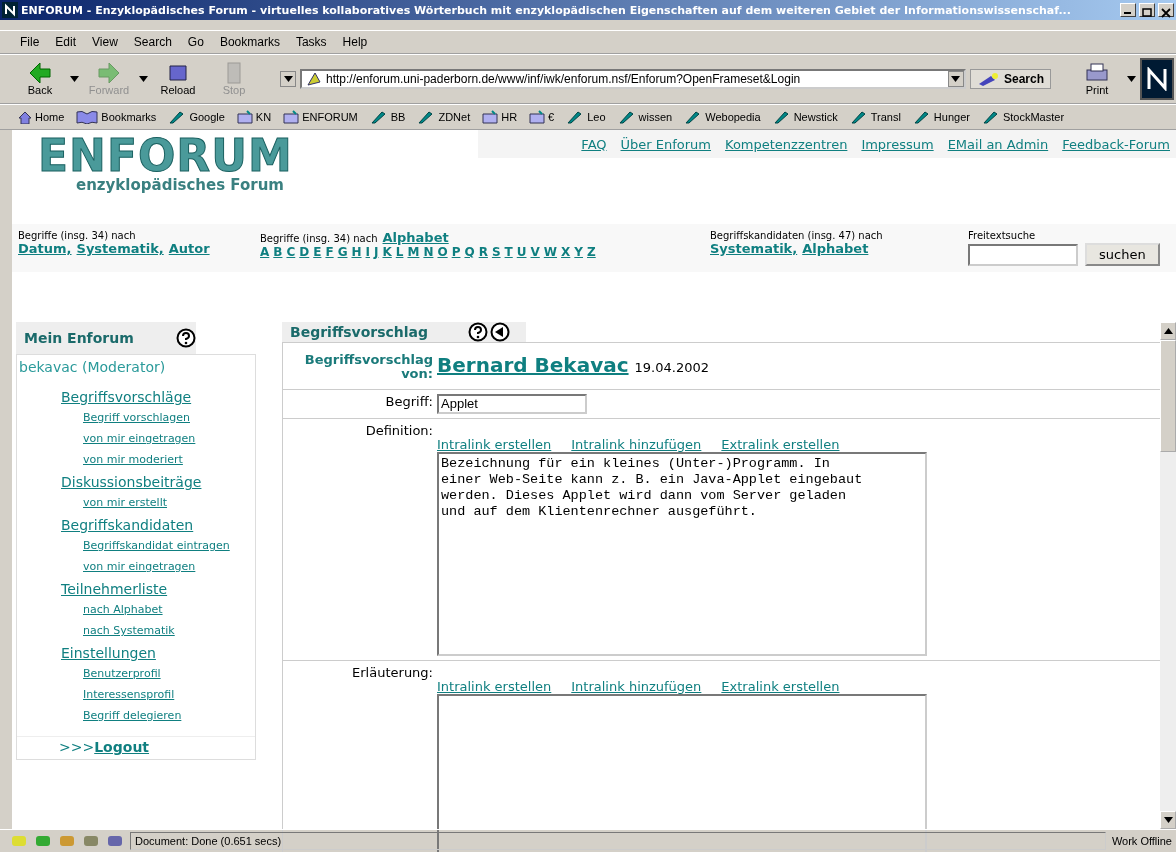  What do you see at coordinates (66, 42) in the screenshot?
I see `menu-item: Edit` at bounding box center [66, 42].